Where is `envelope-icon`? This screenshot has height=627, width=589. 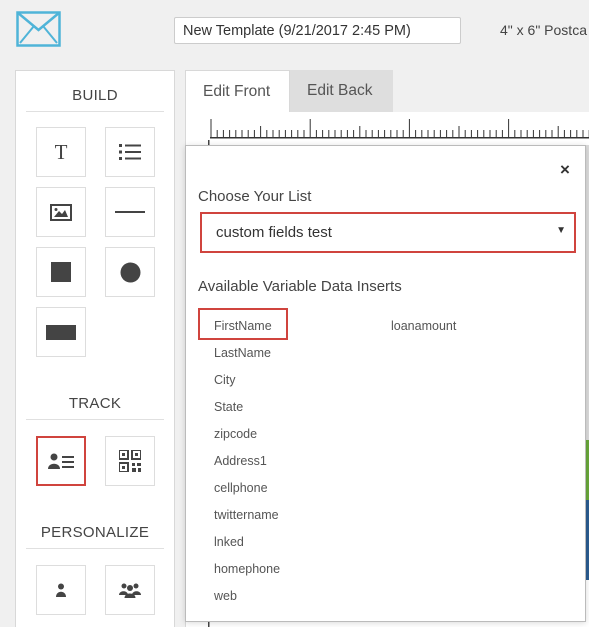
envelope-icon is located at coordinates (38, 29).